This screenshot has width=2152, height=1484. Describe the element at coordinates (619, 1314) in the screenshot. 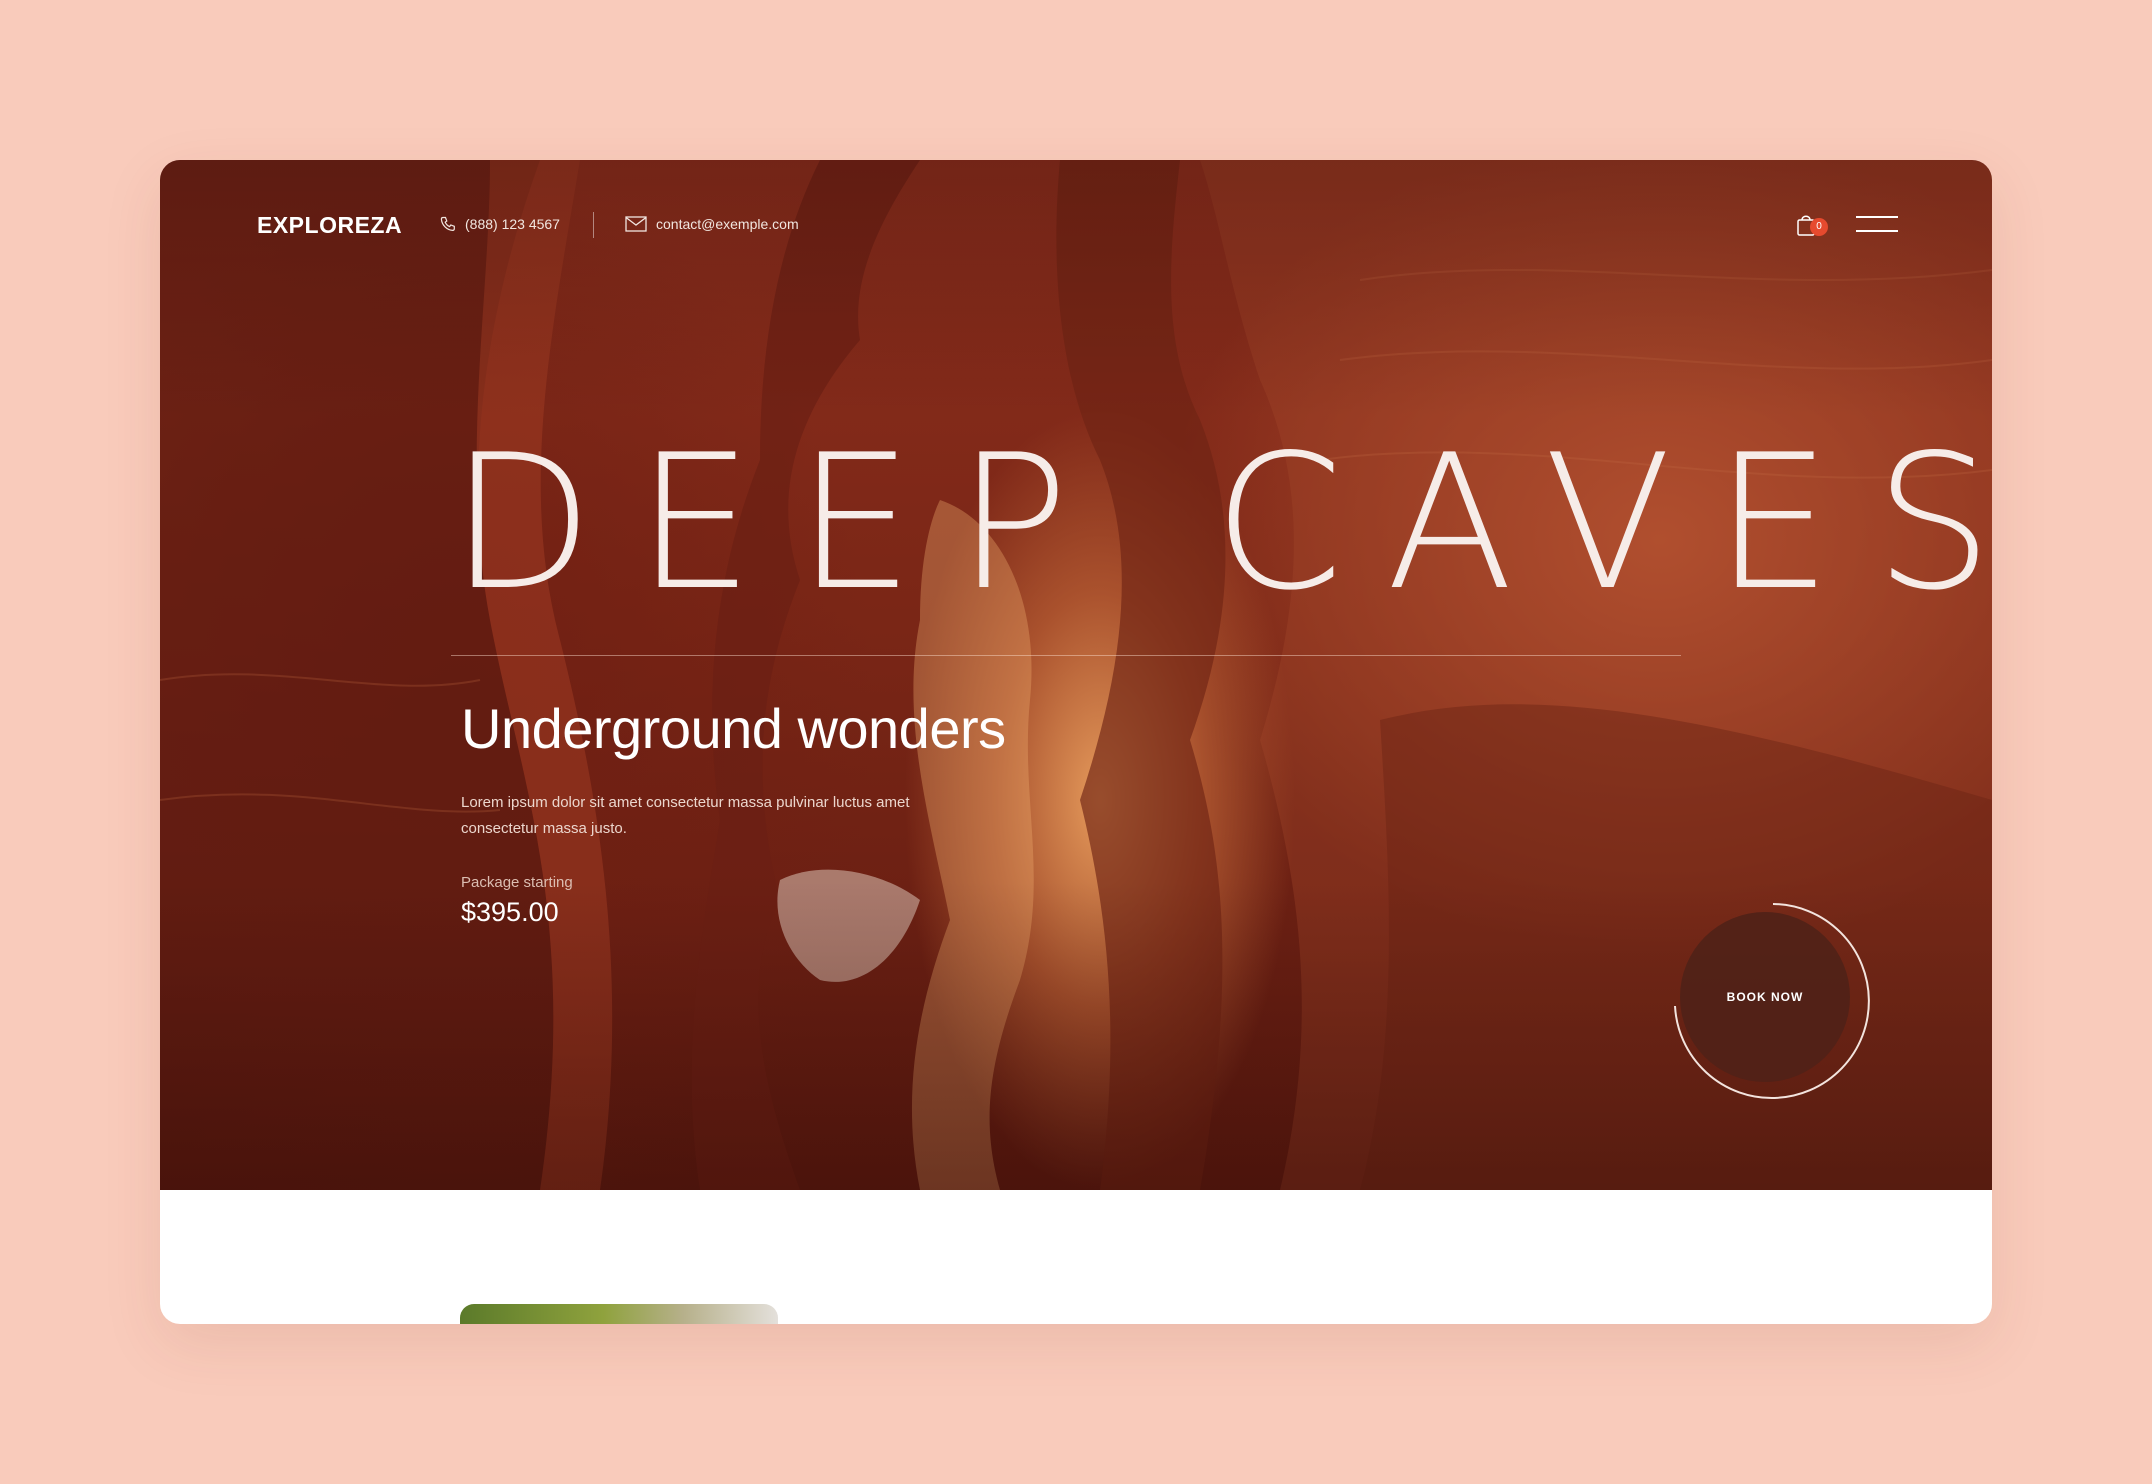

I see `tour-card-thumbnail` at that location.